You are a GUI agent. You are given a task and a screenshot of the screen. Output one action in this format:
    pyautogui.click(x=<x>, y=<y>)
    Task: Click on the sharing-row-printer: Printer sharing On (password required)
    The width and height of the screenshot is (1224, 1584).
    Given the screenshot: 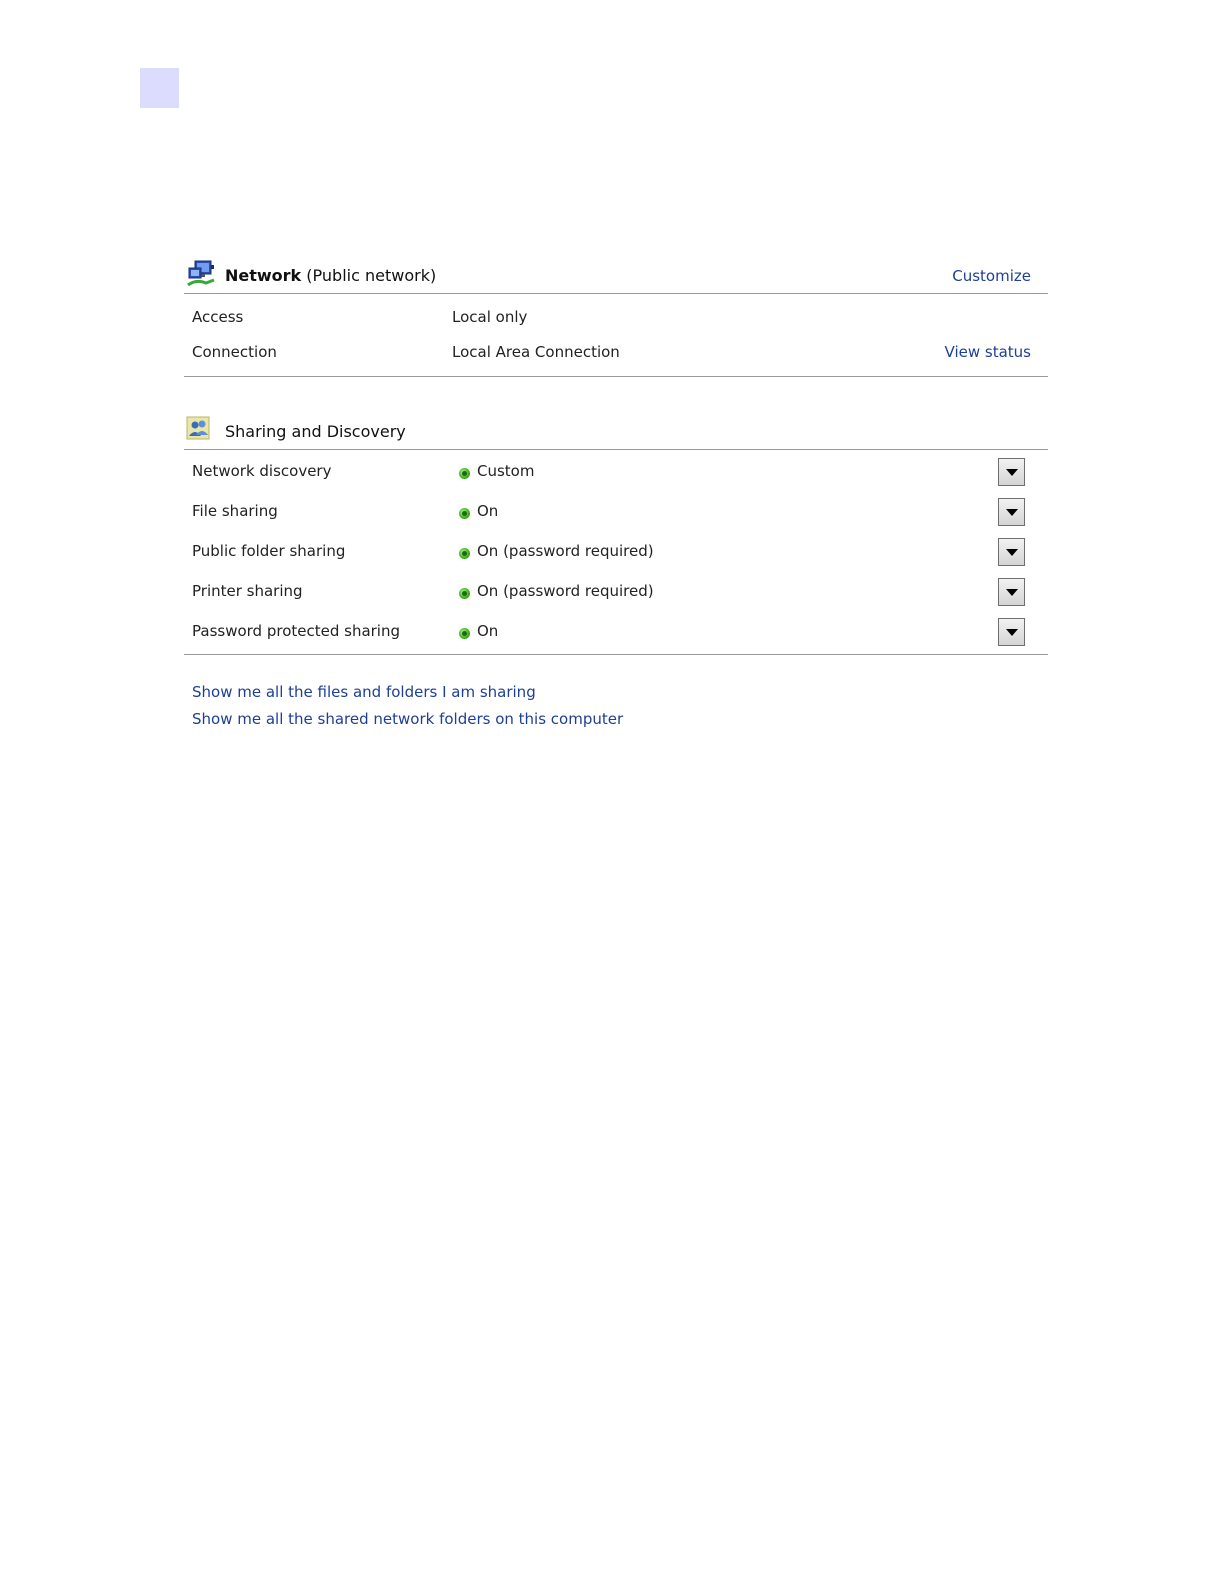 What is the action you would take?
    pyautogui.click(x=616, y=592)
    